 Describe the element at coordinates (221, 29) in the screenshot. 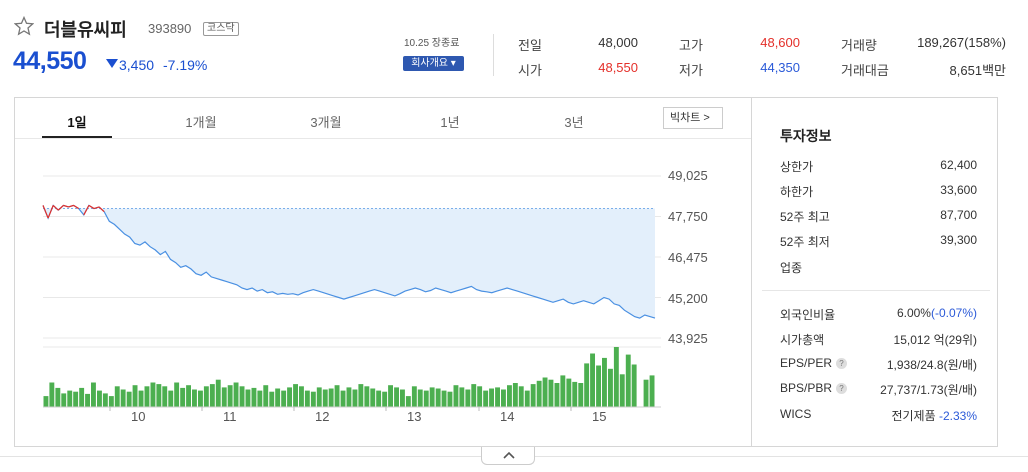

I see `market-badge: 코스닥` at that location.